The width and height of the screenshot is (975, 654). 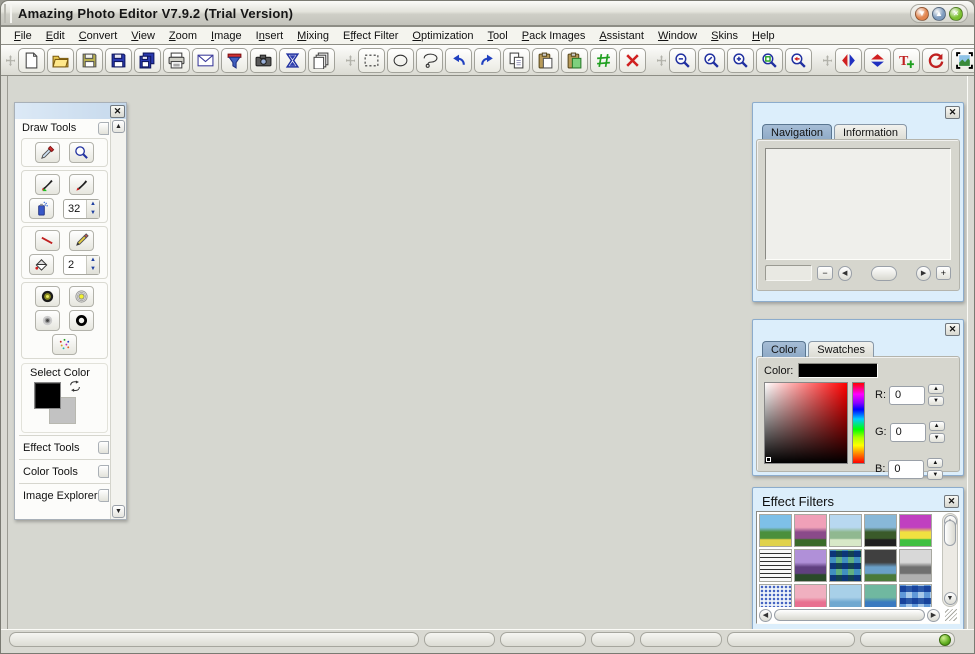 What do you see at coordinates (47, 152) in the screenshot?
I see `eyedropper-tool-button` at bounding box center [47, 152].